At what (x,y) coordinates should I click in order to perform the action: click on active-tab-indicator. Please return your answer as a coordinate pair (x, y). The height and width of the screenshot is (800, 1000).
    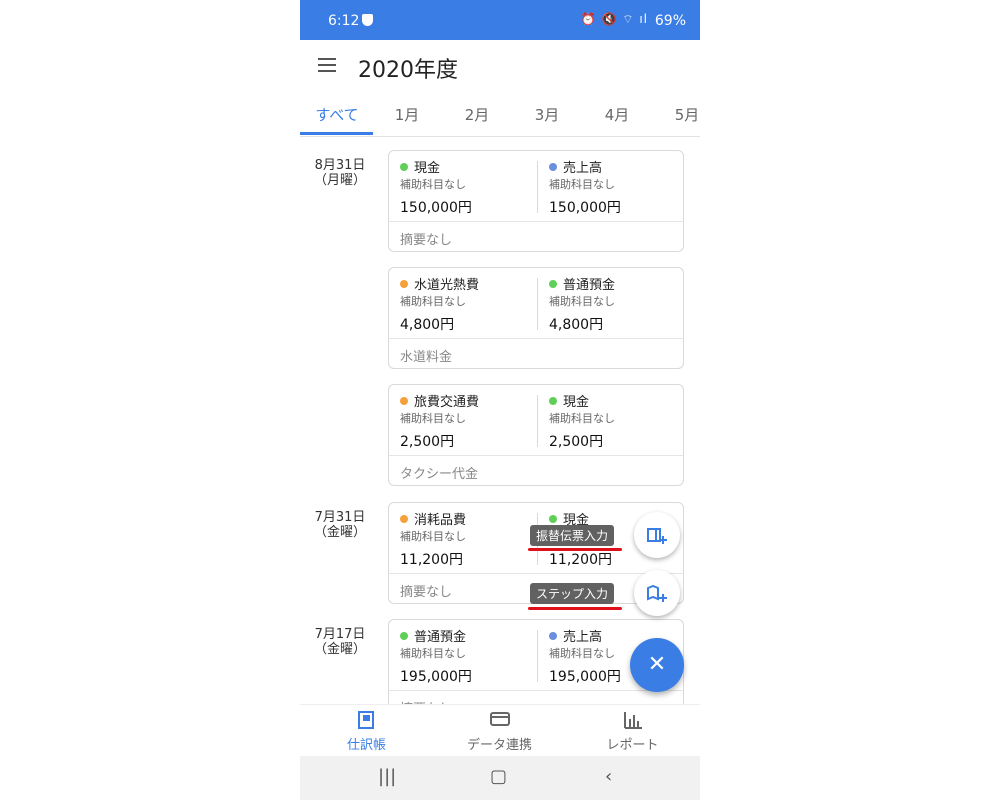
    Looking at the image, I should click on (336, 133).